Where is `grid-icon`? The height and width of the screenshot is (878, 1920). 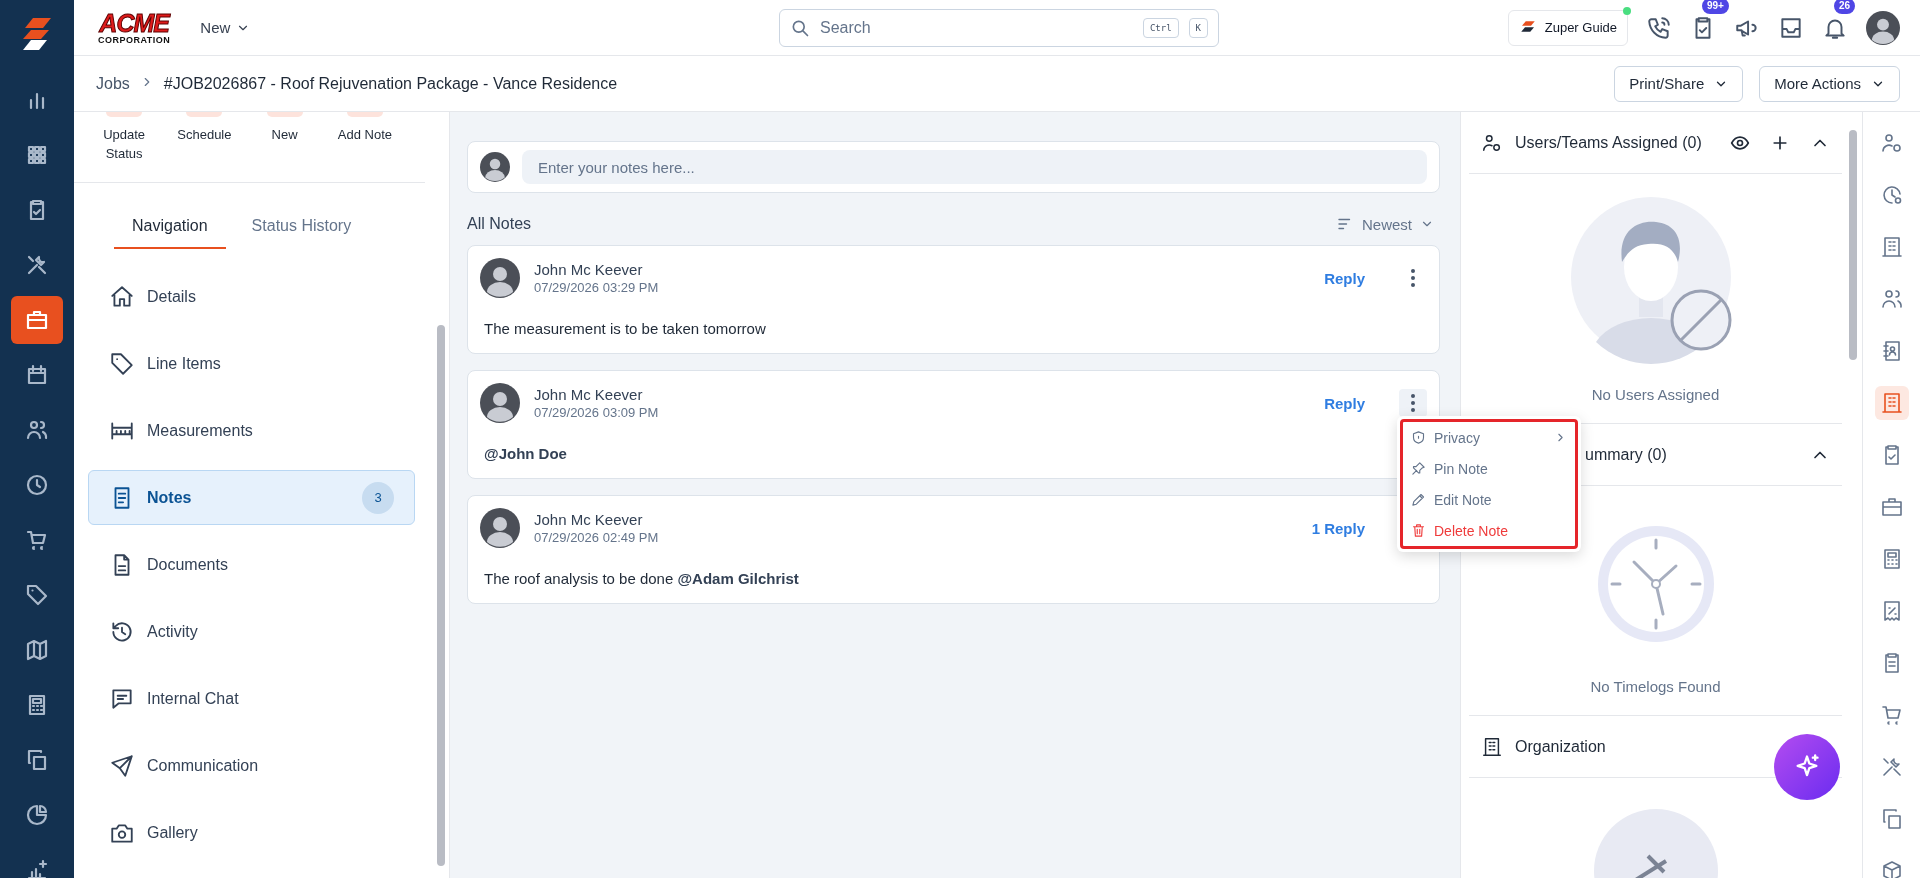
grid-icon is located at coordinates (37, 155).